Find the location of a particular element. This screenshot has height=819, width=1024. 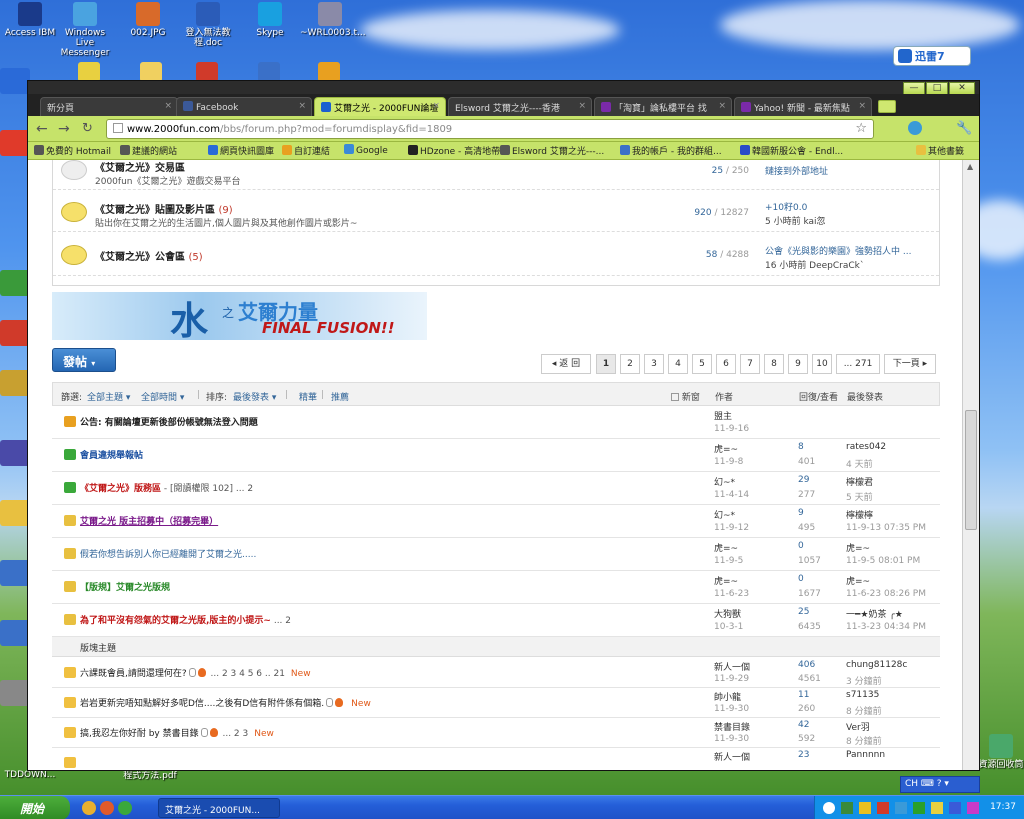

forum-last-post: 鏈接到外部地址 is located at coordinates (796, 170).